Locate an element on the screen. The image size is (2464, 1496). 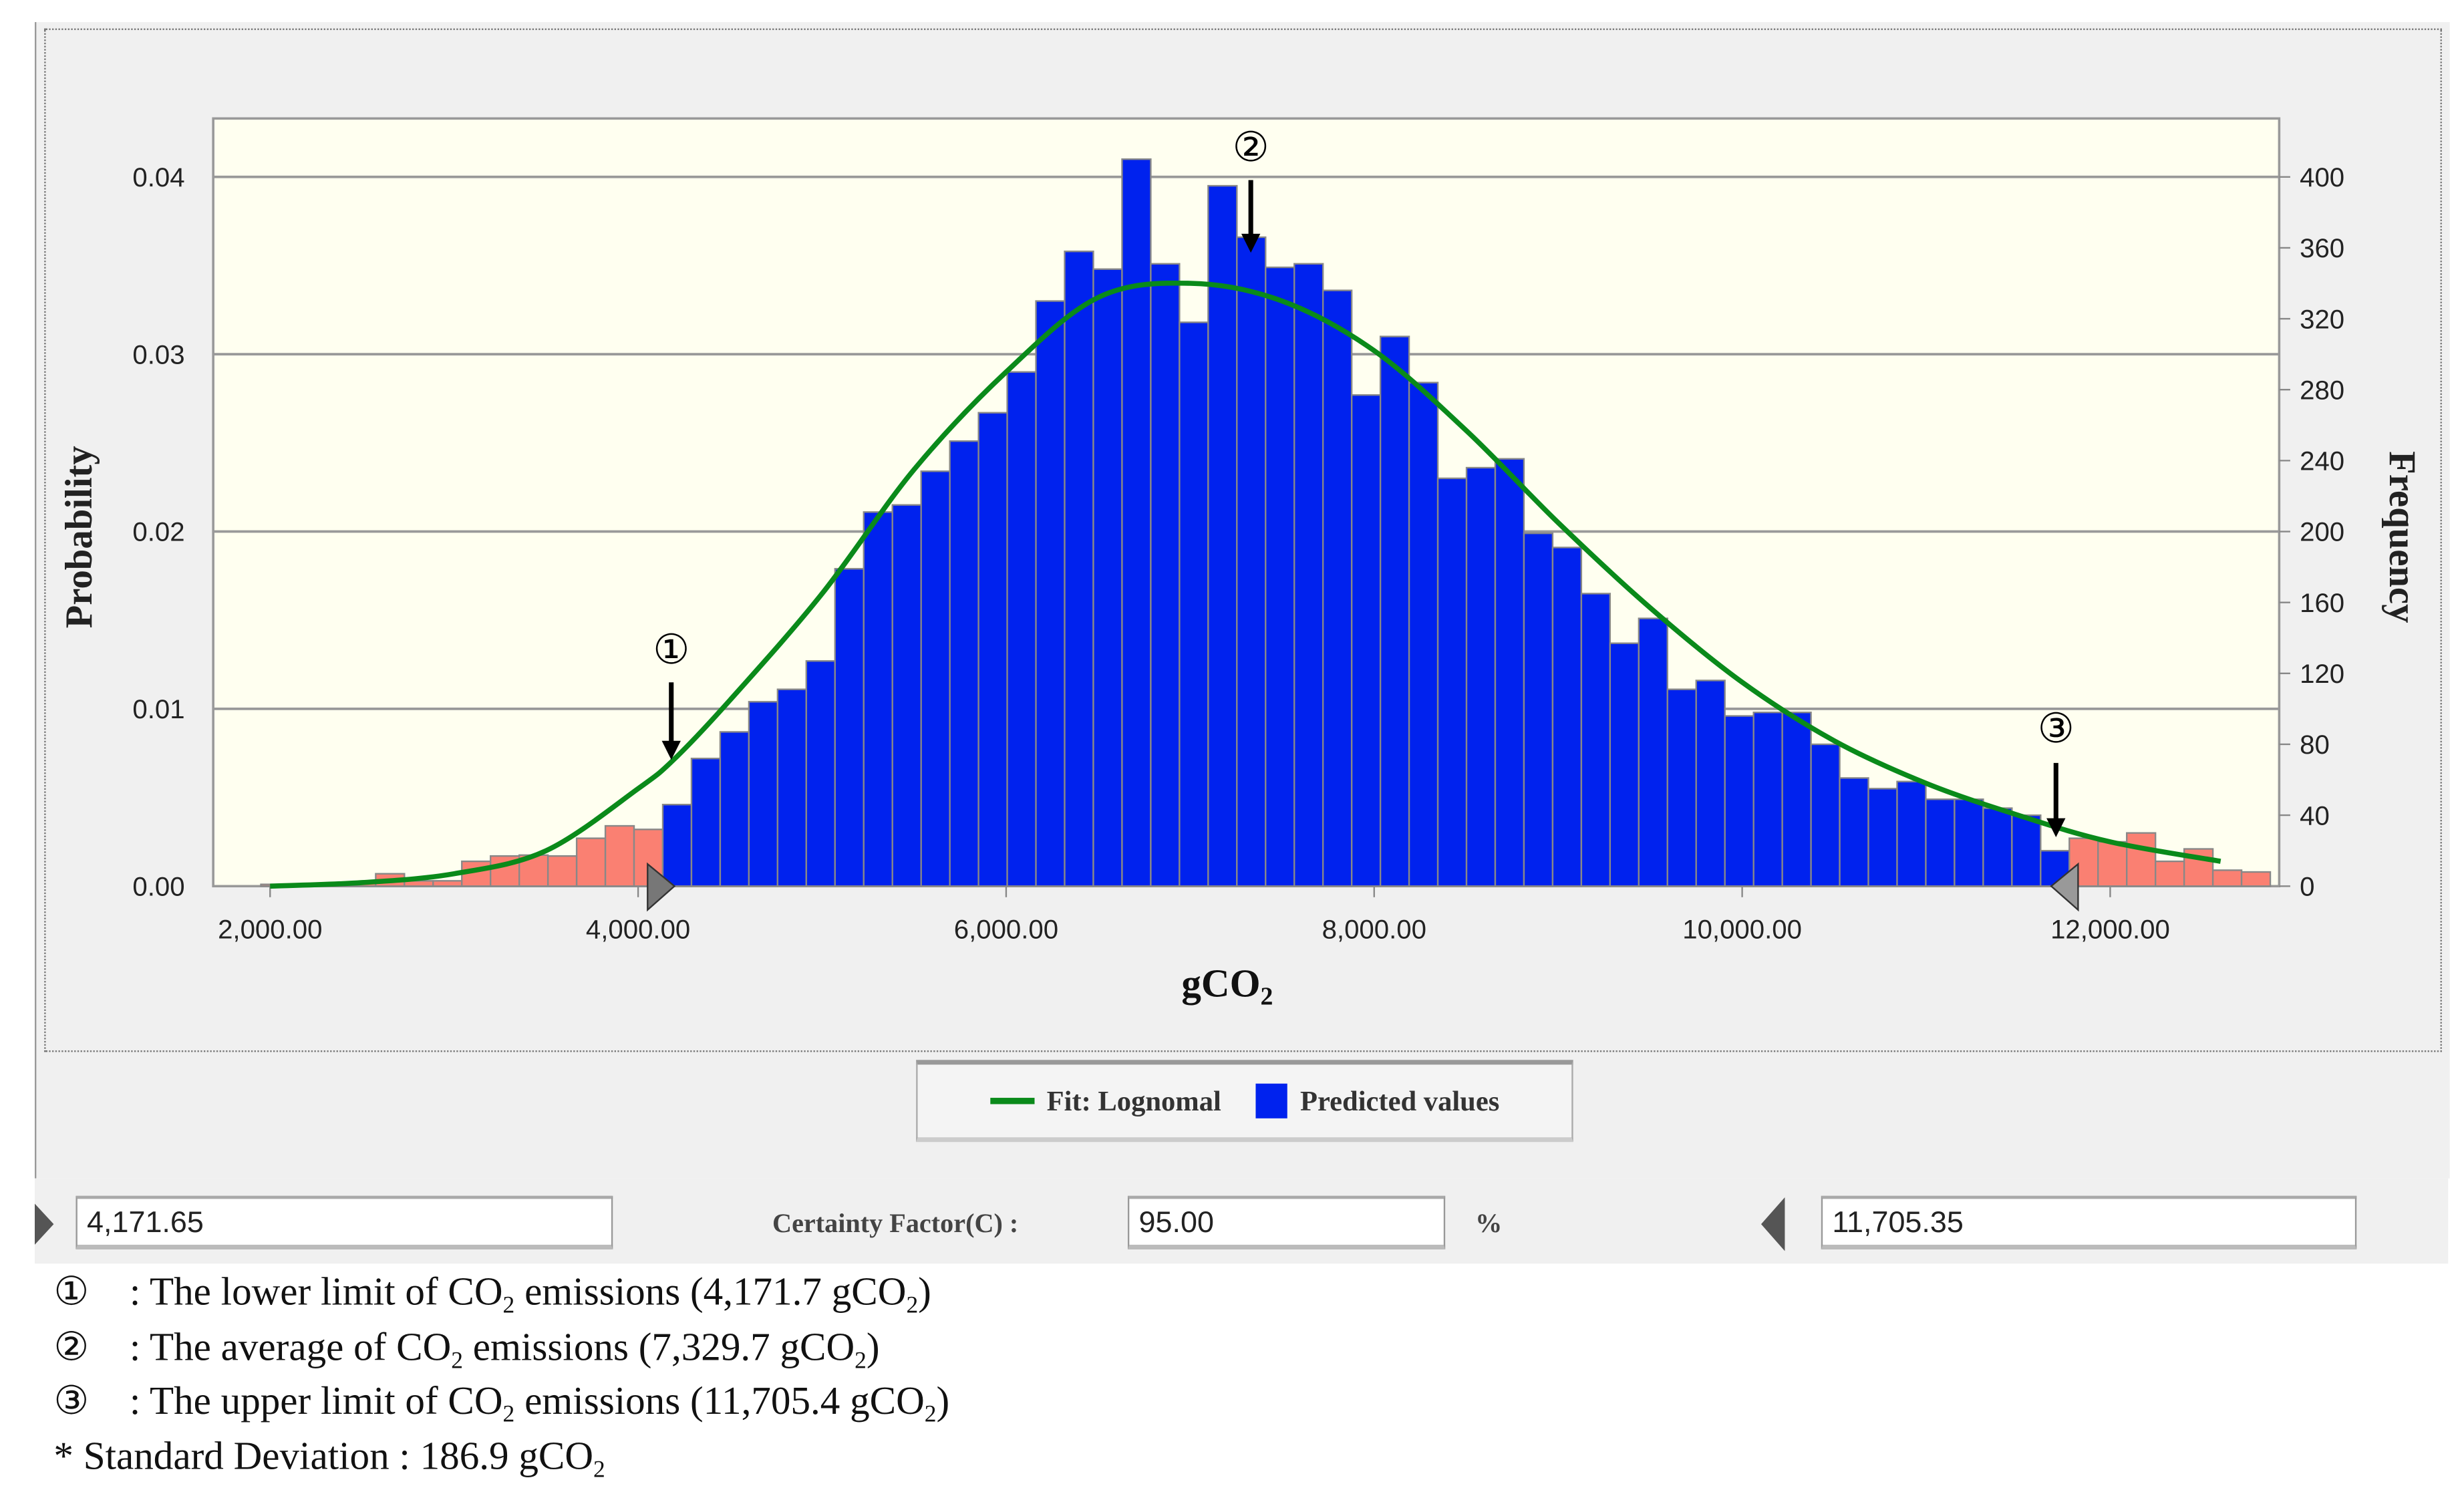
annotation-marker: ③ is located at coordinates (2056, 728).